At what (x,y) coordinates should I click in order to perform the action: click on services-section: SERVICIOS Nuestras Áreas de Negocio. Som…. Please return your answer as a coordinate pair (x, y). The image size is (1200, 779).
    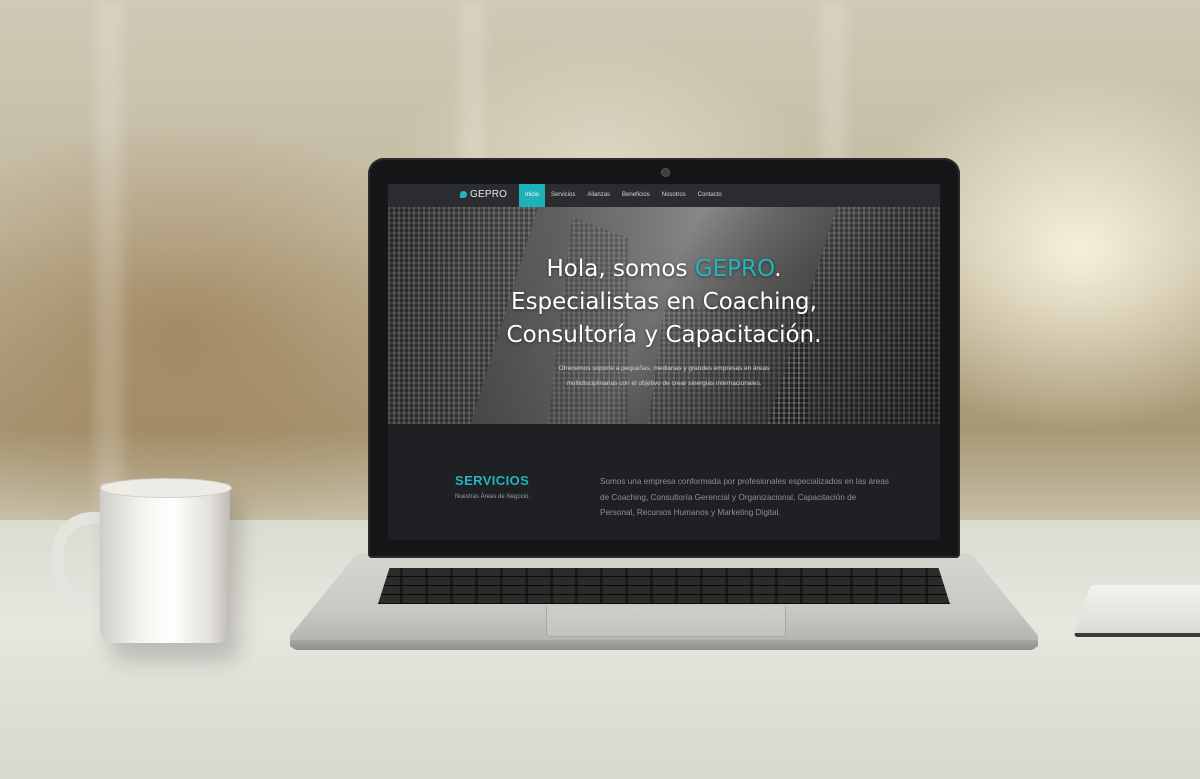
    Looking at the image, I should click on (664, 482).